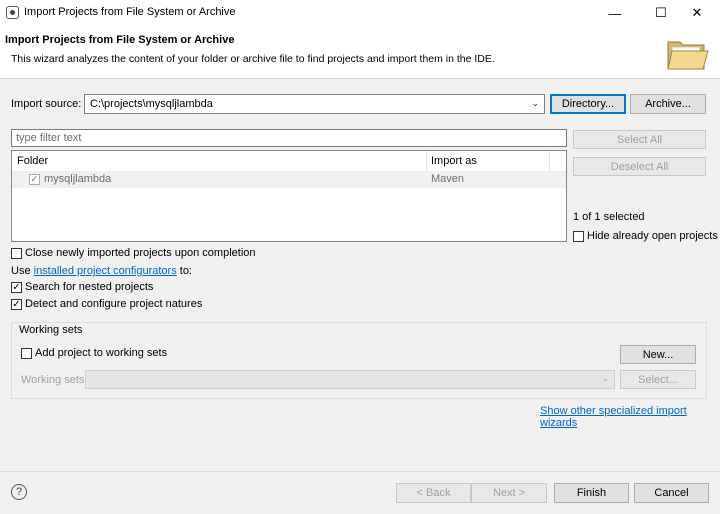 This screenshot has height=514, width=720. What do you see at coordinates (46, 104) in the screenshot?
I see `import-source-label: Import source:` at bounding box center [46, 104].